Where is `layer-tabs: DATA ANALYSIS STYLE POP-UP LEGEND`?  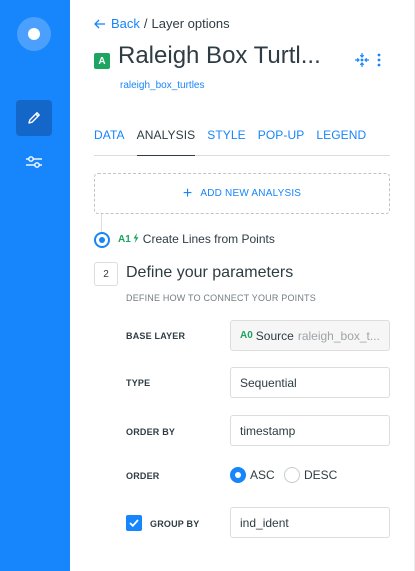 layer-tabs: DATA ANALYSIS STYLE POP-UP LEGEND is located at coordinates (242, 141).